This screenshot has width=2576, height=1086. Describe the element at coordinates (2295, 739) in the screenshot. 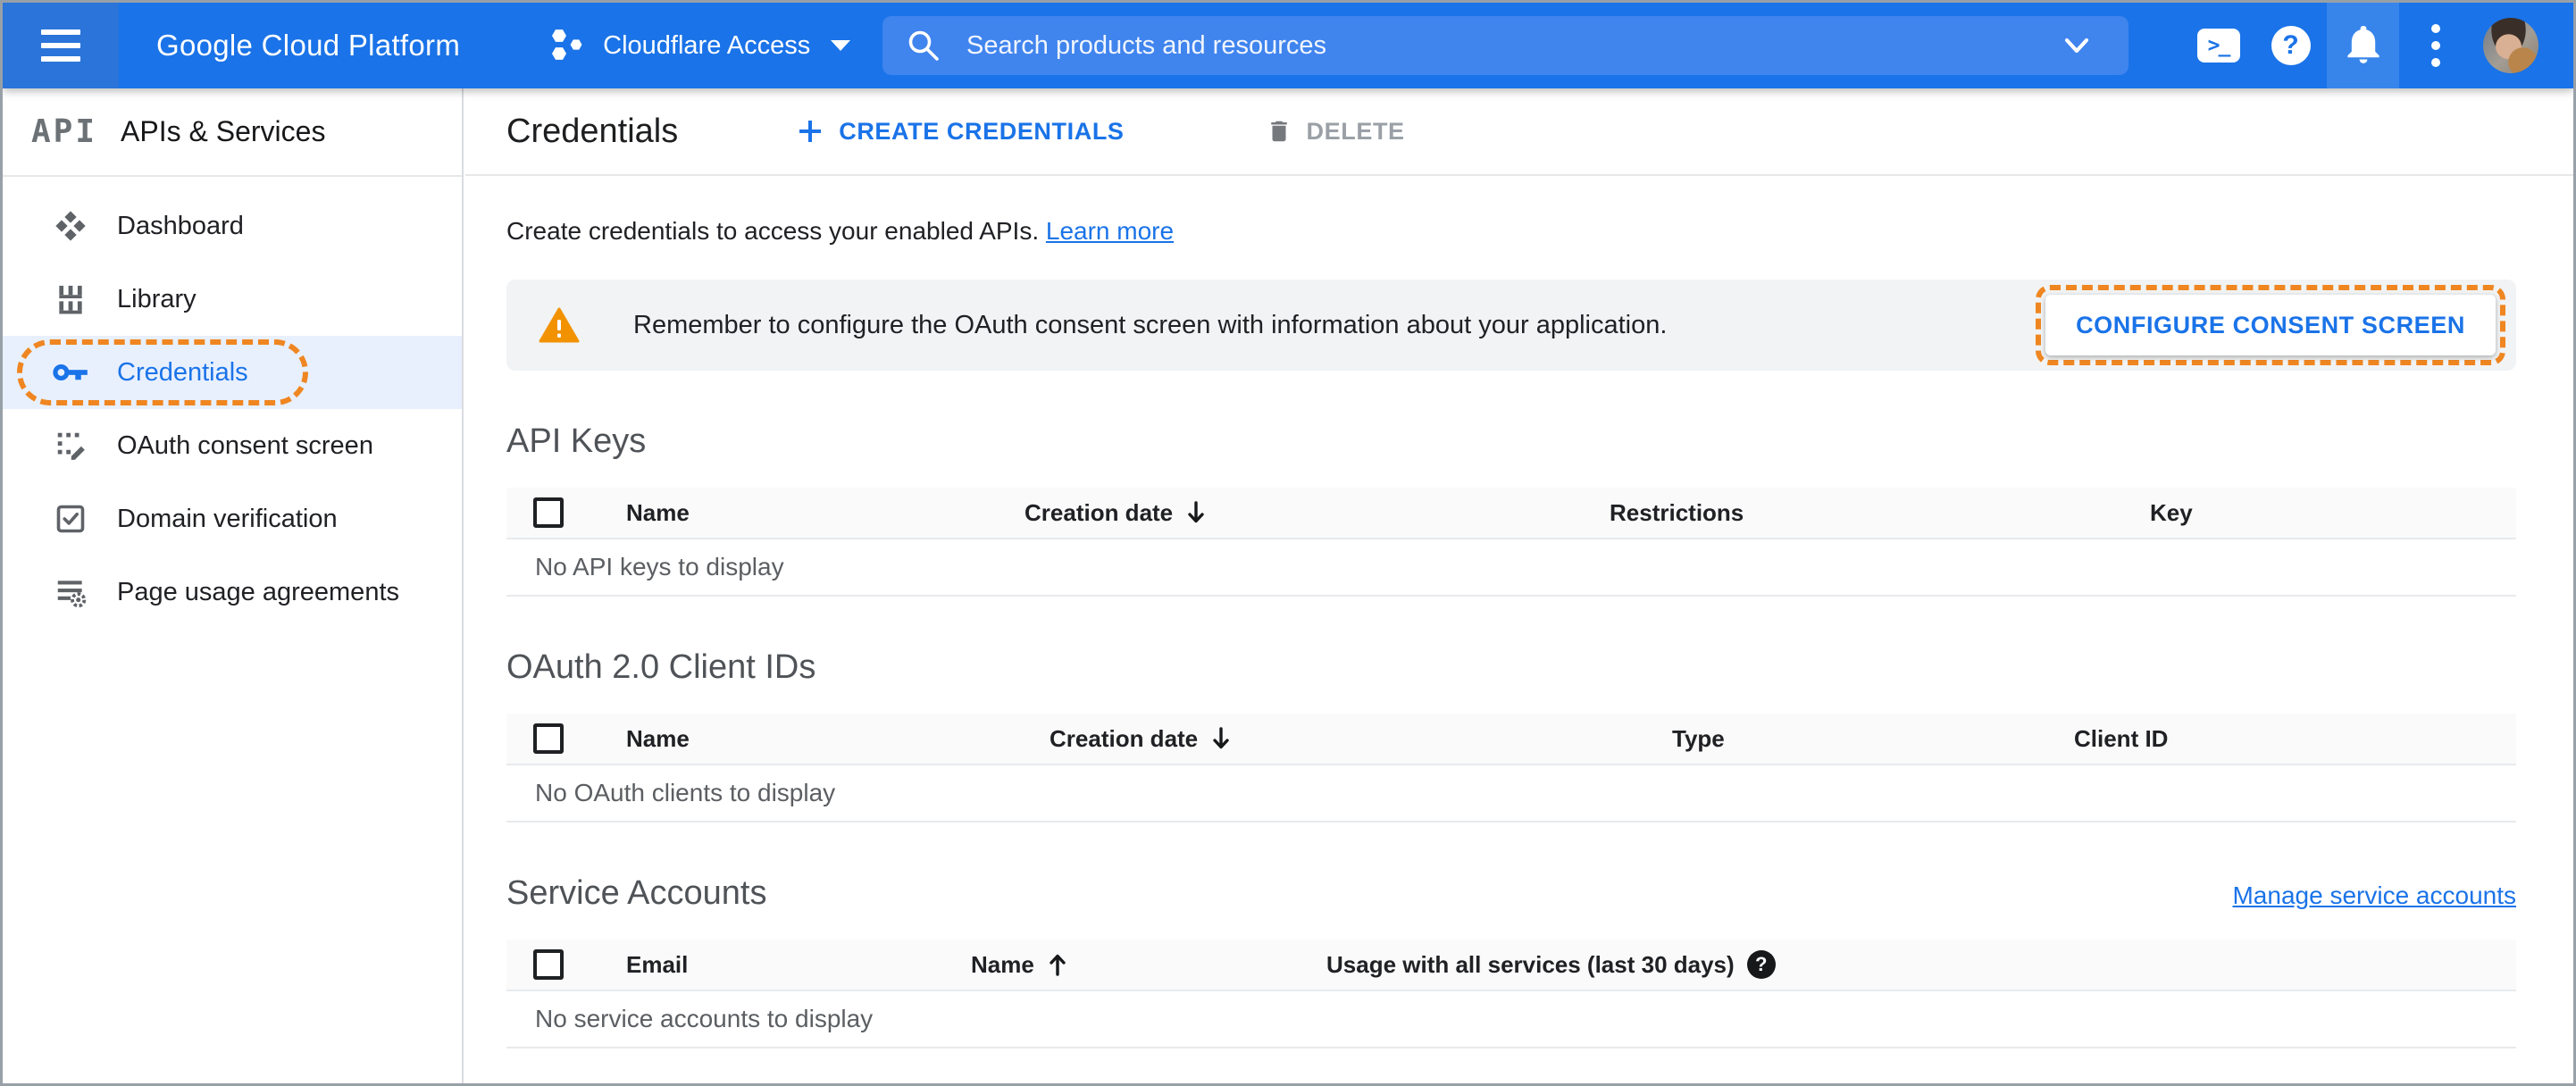

I see `column-header-client-id: Client ID` at that location.